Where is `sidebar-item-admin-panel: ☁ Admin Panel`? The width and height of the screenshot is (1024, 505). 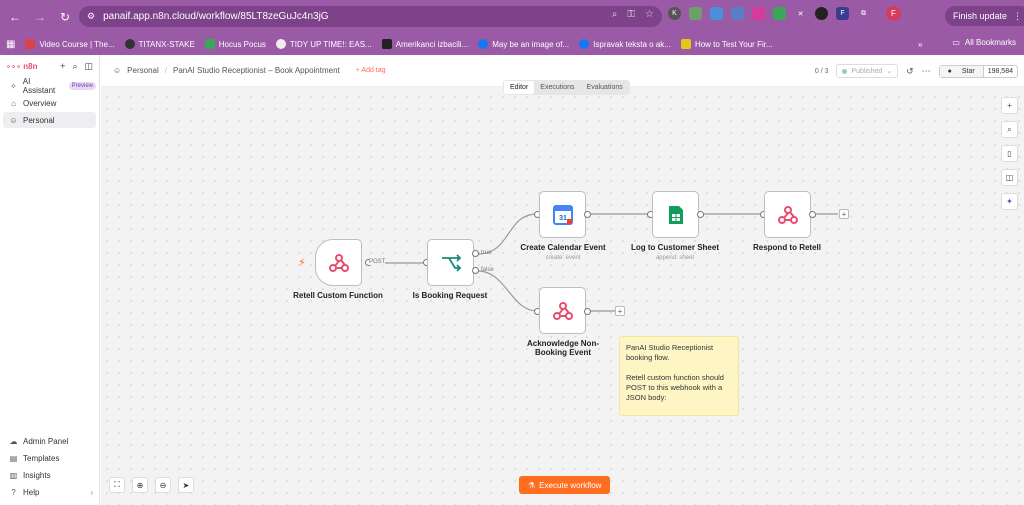 sidebar-item-admin-panel: ☁ Admin Panel is located at coordinates (50, 441).